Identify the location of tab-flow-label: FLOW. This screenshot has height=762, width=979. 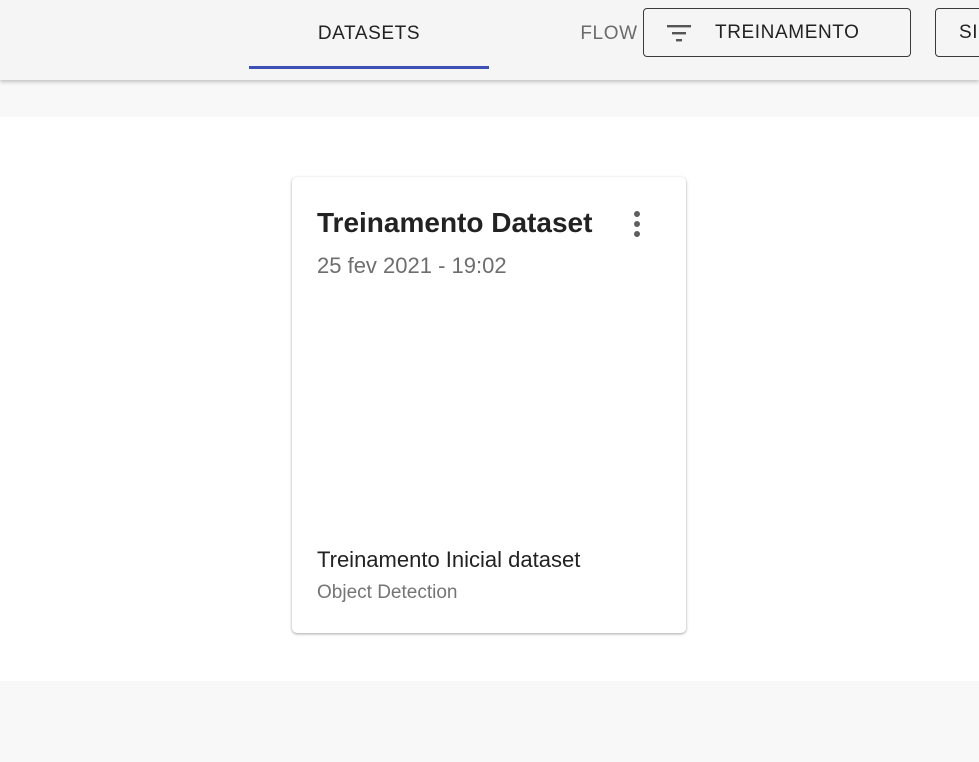
(609, 33).